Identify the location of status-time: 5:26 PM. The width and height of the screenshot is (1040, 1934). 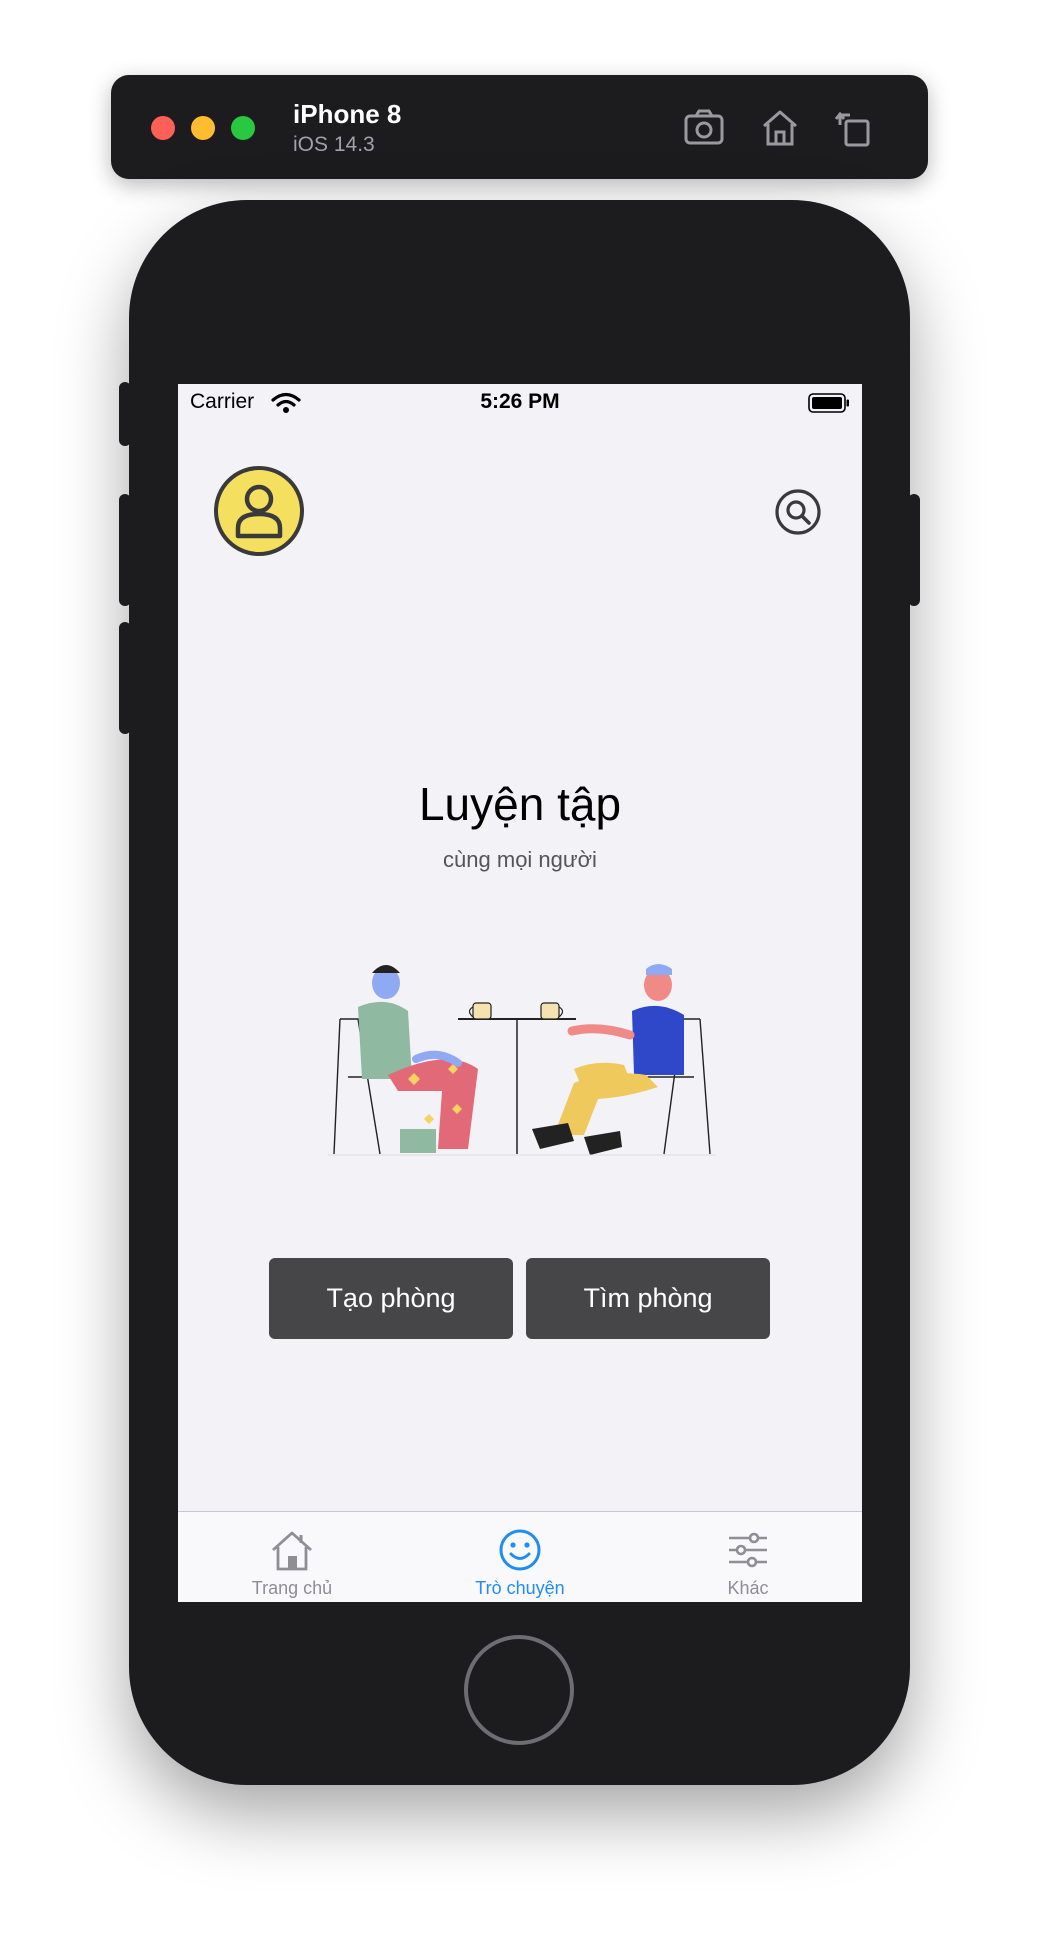
(520, 401).